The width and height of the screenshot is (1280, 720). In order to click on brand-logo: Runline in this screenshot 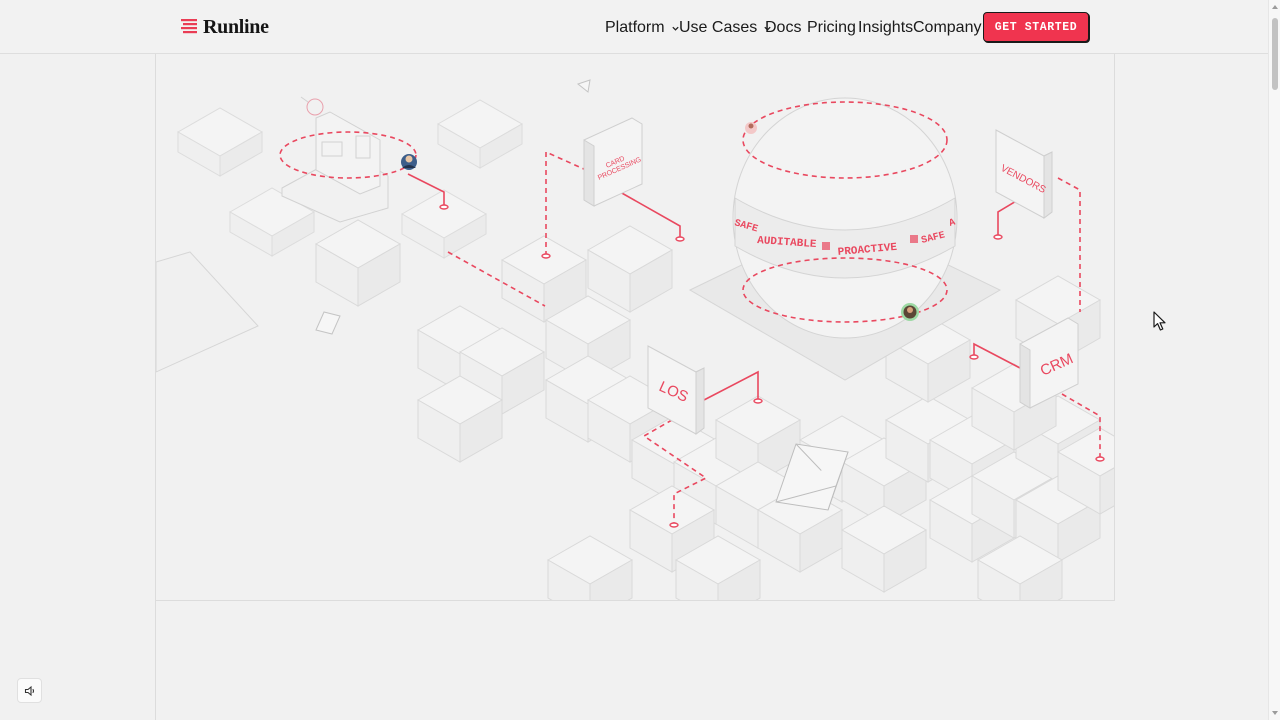, I will do `click(225, 27)`.